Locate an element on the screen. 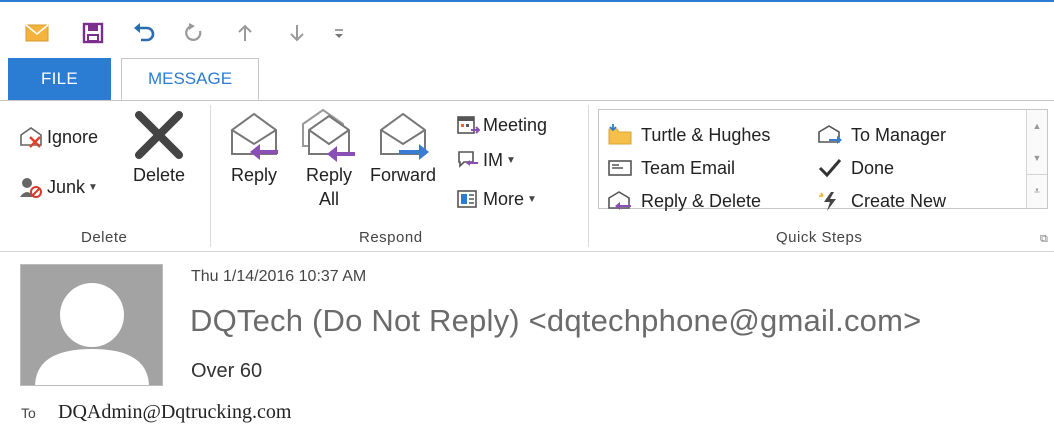  junk-button: Junk ▼ is located at coordinates (58, 187).